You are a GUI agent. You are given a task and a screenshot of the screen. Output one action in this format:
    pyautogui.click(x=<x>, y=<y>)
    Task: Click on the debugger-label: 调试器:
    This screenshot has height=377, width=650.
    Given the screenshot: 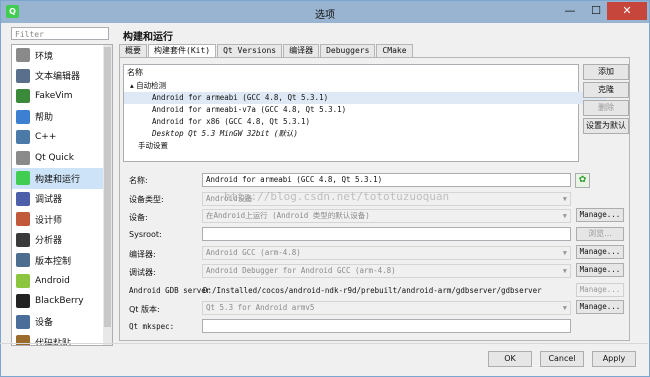 What is the action you would take?
    pyautogui.click(x=142, y=272)
    